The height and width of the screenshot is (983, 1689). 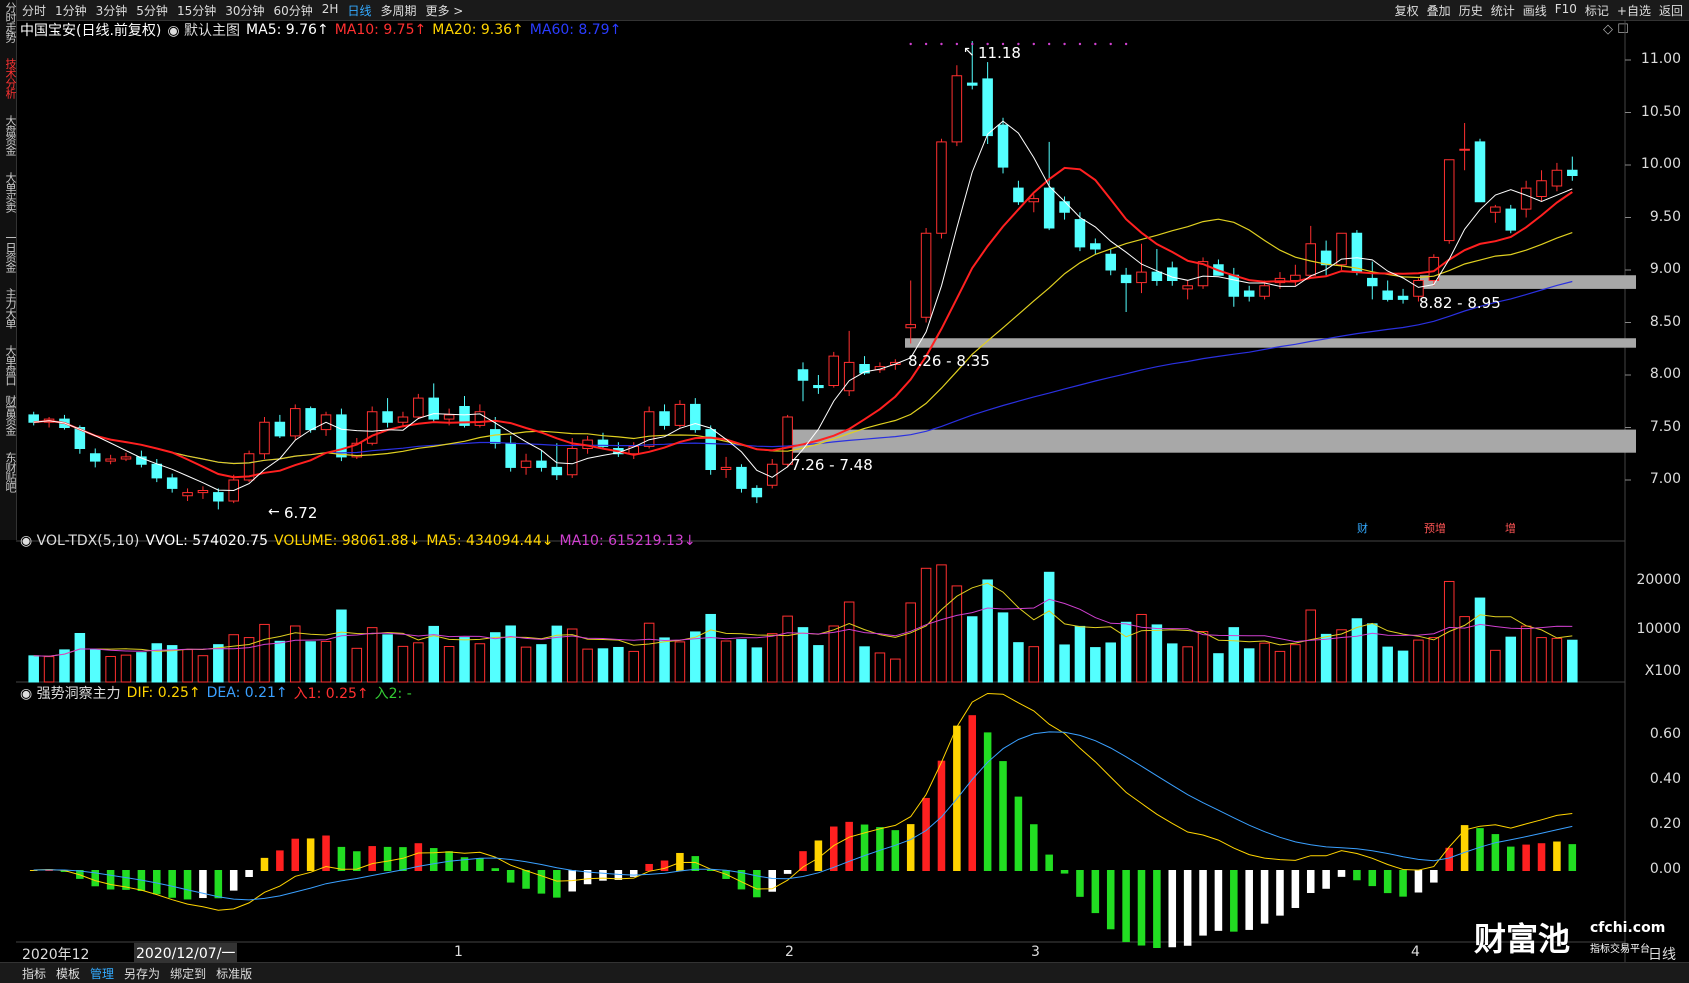 I want to click on circle-chevron-icon: ◉, so click(x=26, y=541).